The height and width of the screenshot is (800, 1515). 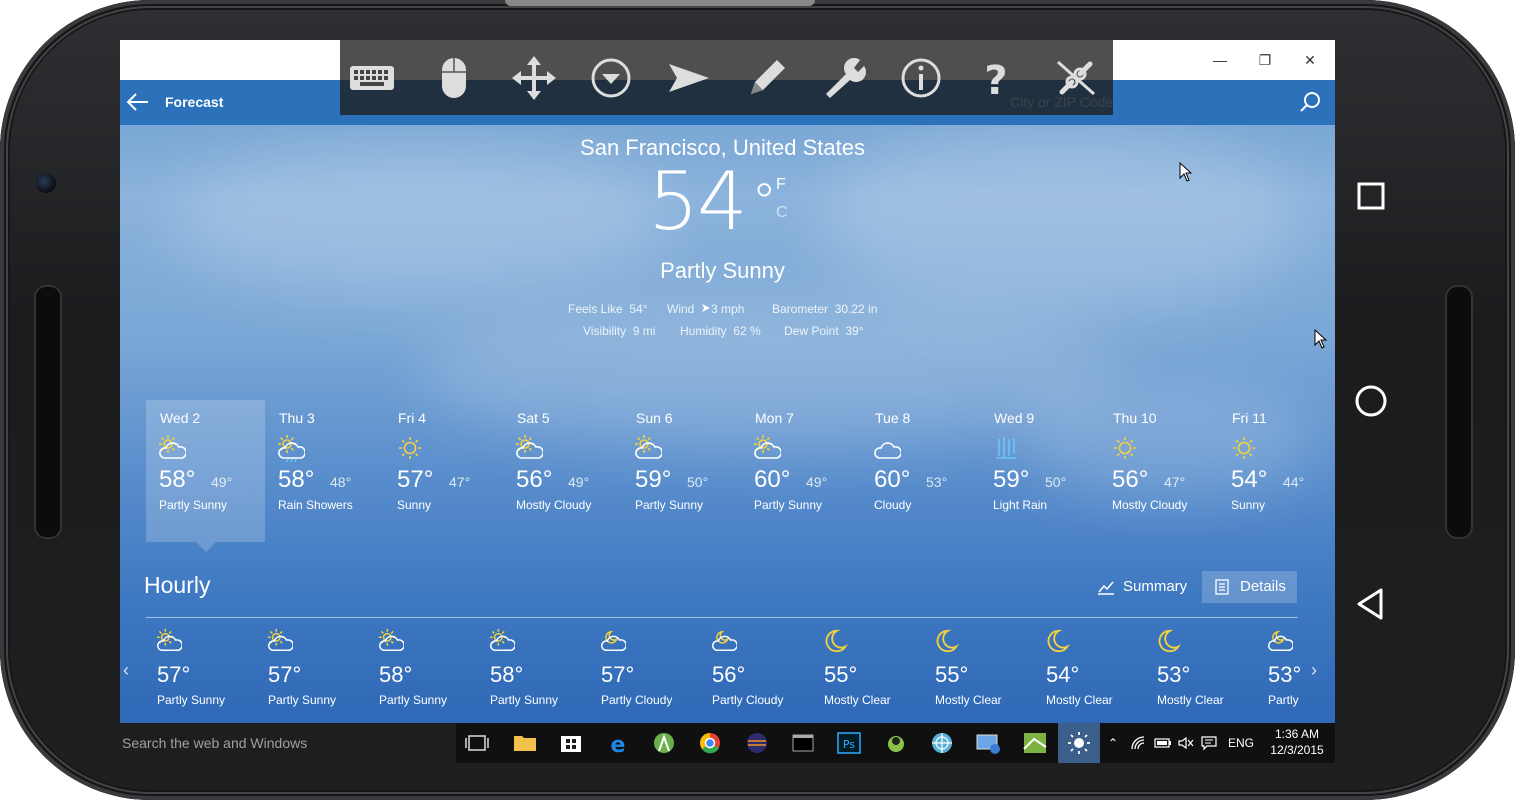 I want to click on help-icon: ?, so click(x=996, y=78).